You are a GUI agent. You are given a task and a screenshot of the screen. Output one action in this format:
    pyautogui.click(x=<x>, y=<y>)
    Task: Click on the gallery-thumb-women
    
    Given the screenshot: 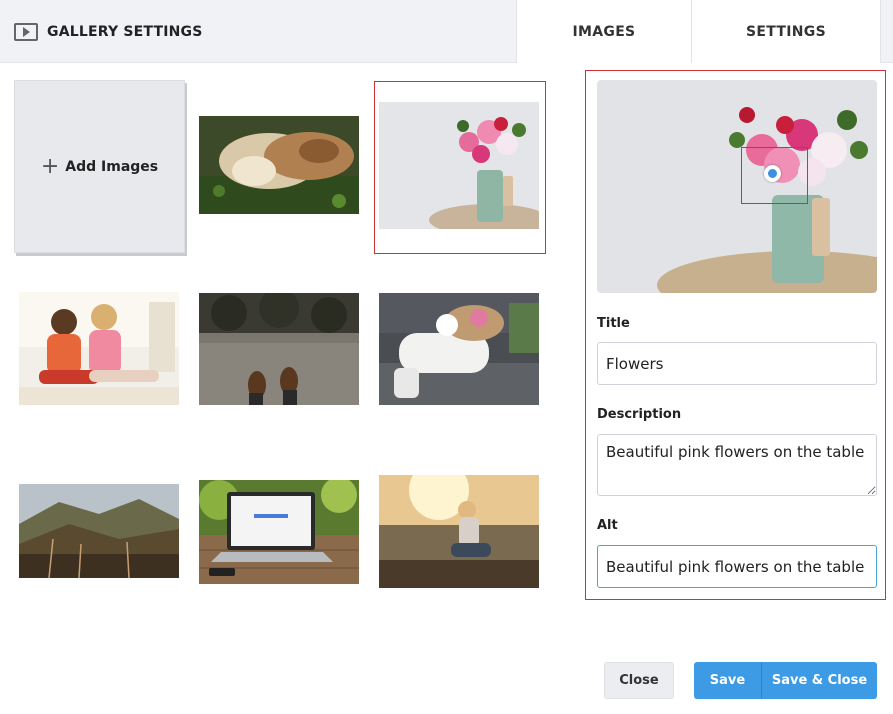 What is the action you would take?
    pyautogui.click(x=99, y=348)
    